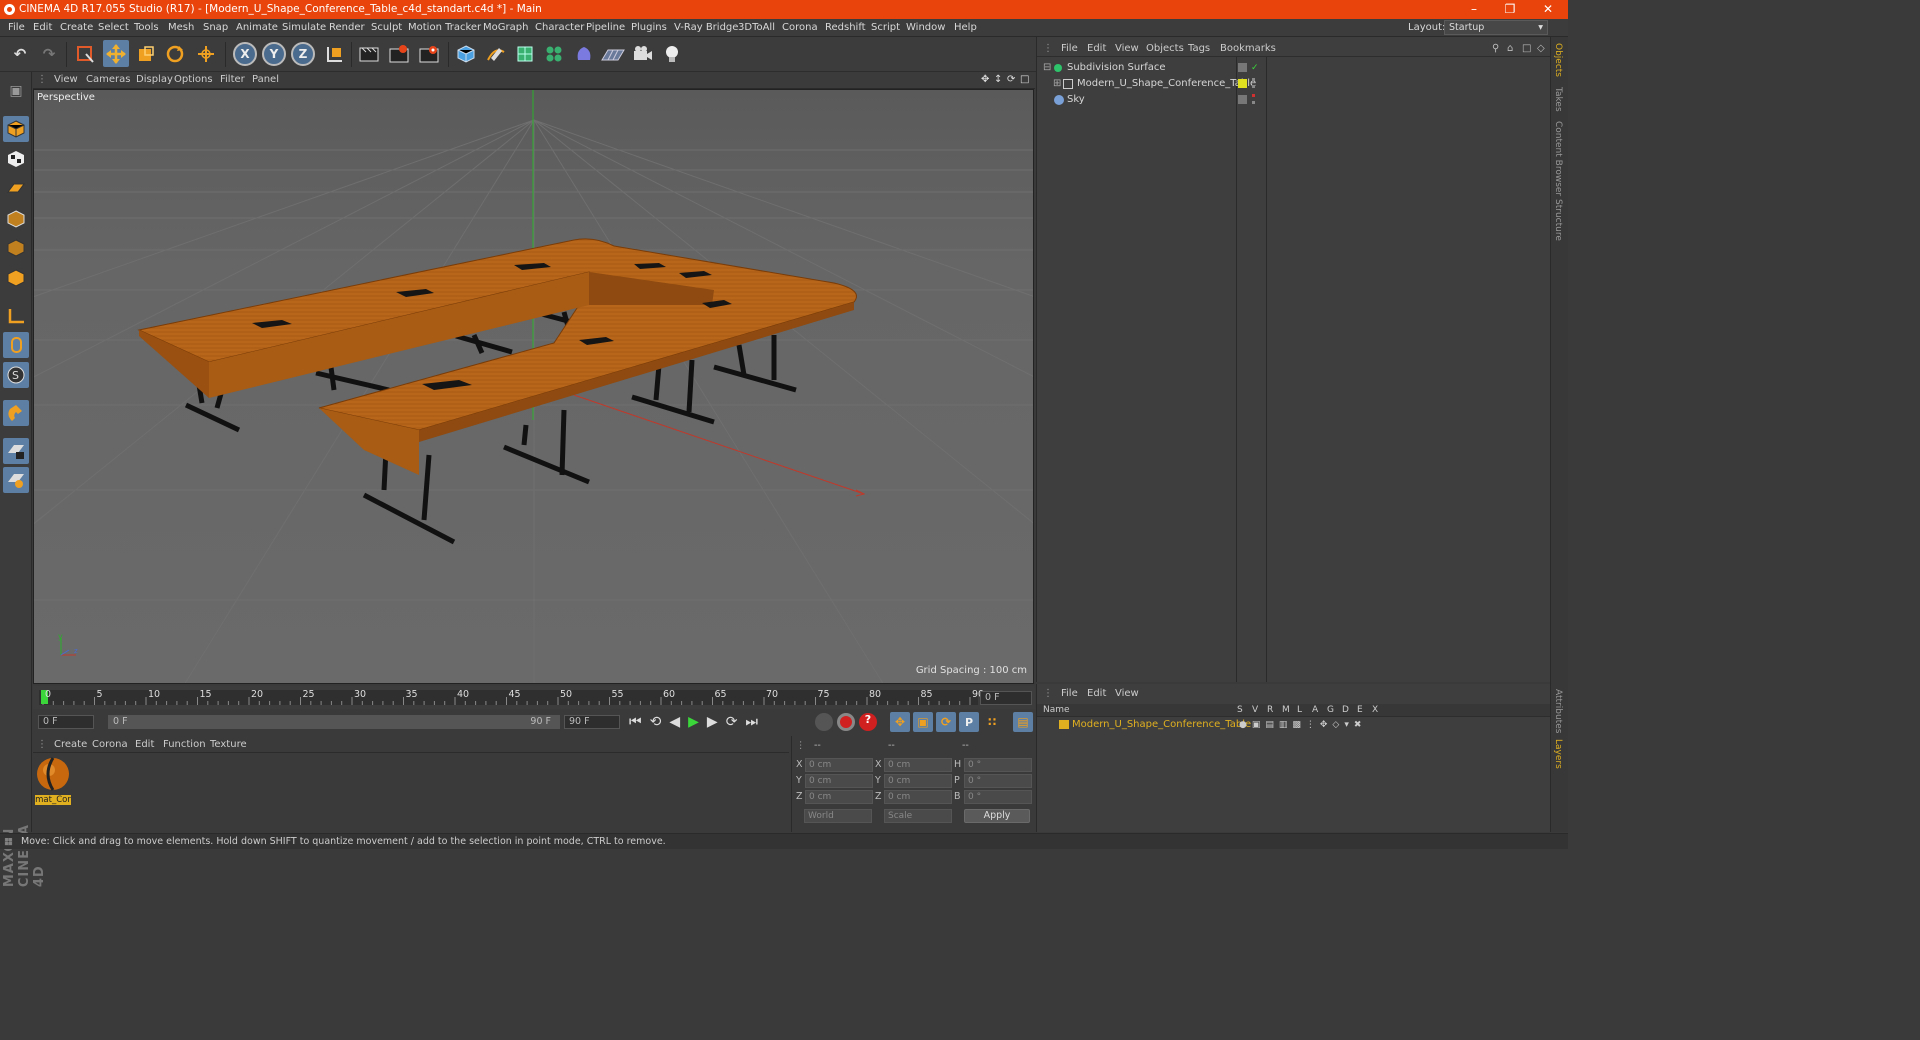 The width and height of the screenshot is (1920, 1040). I want to click on search-icon: ⚲, so click(1495, 48).